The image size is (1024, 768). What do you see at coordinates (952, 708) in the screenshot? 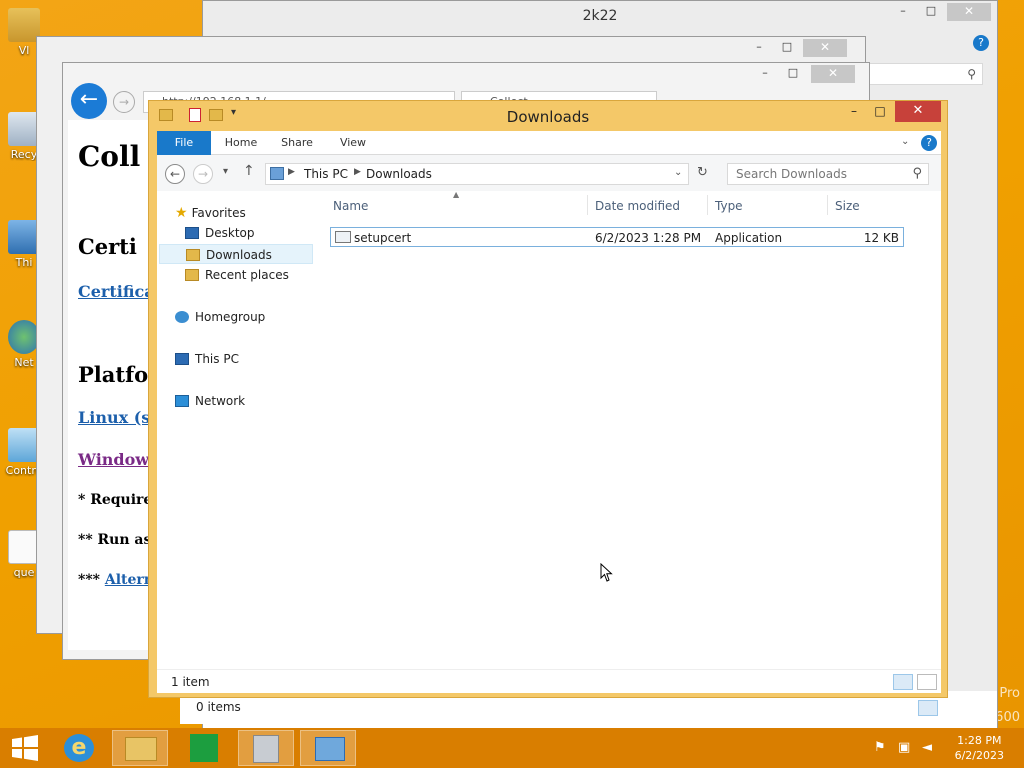
I see `tiles-view-button` at bounding box center [952, 708].